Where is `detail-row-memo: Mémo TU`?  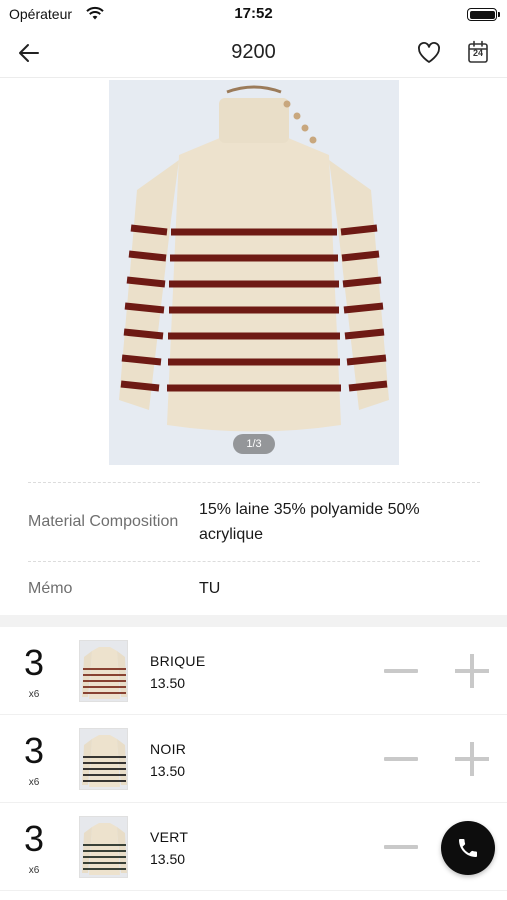
detail-row-memo: Mémo TU is located at coordinates (254, 589).